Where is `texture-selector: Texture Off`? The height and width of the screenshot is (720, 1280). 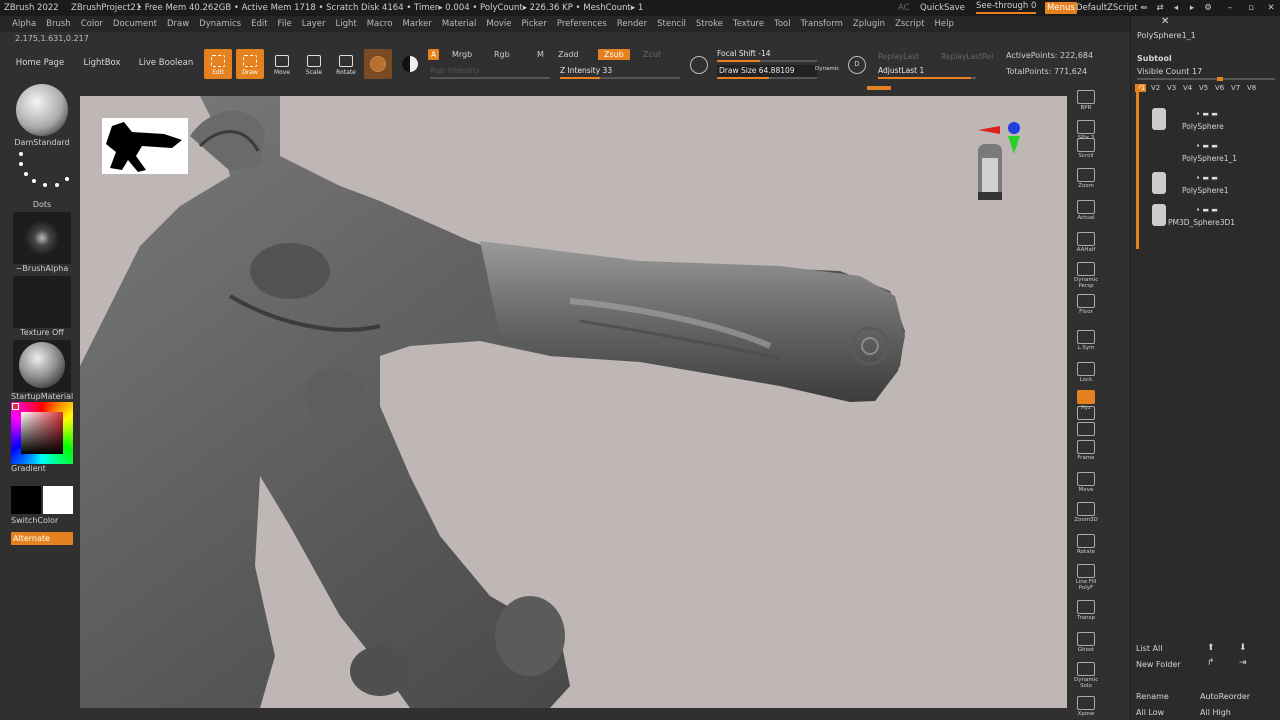
texture-selector: Texture Off is located at coordinates (42, 306).